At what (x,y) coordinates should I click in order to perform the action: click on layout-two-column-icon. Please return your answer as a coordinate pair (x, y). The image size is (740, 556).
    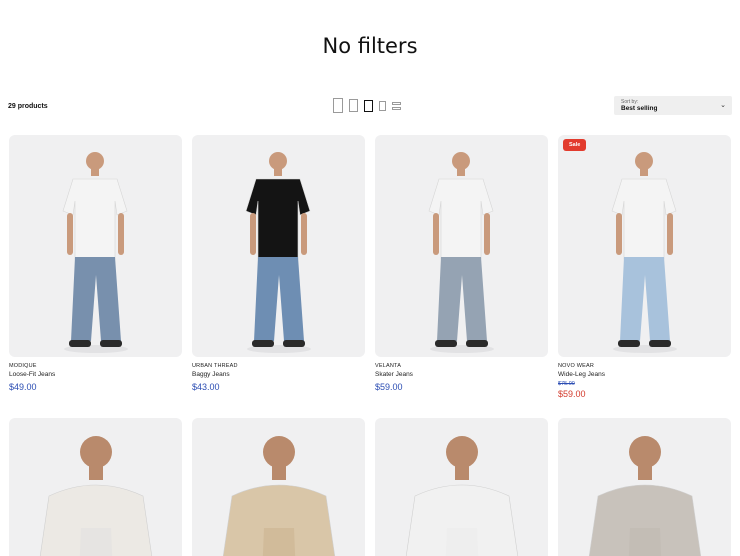
    Looking at the image, I should click on (353, 105).